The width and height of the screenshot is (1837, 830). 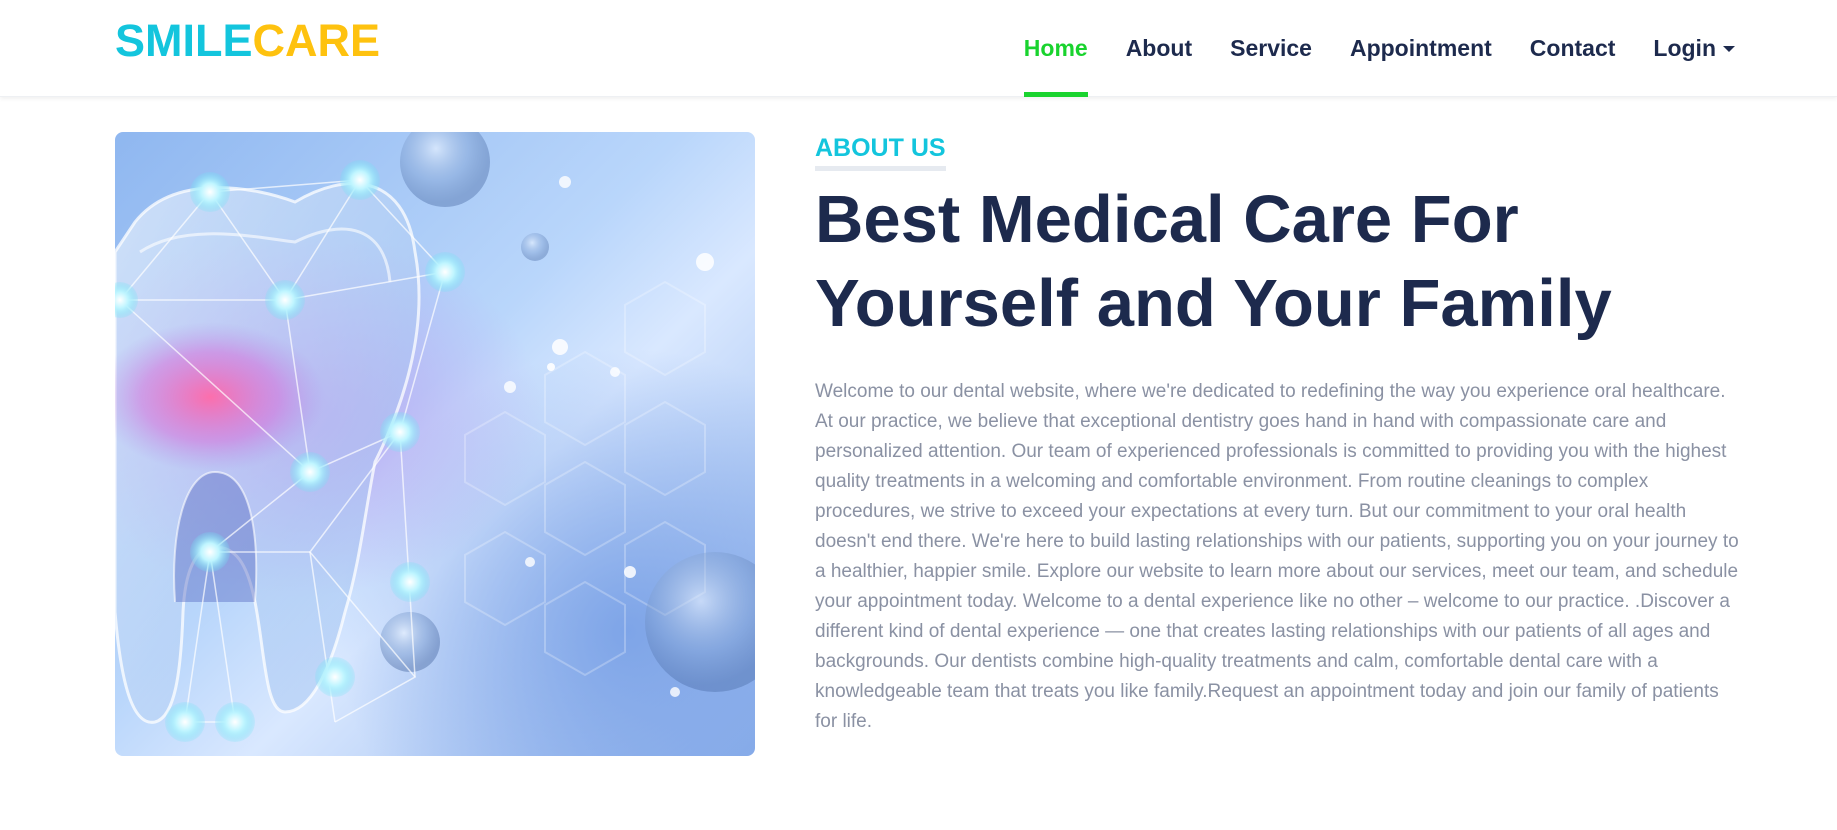 I want to click on caret-down-icon, so click(x=1729, y=48).